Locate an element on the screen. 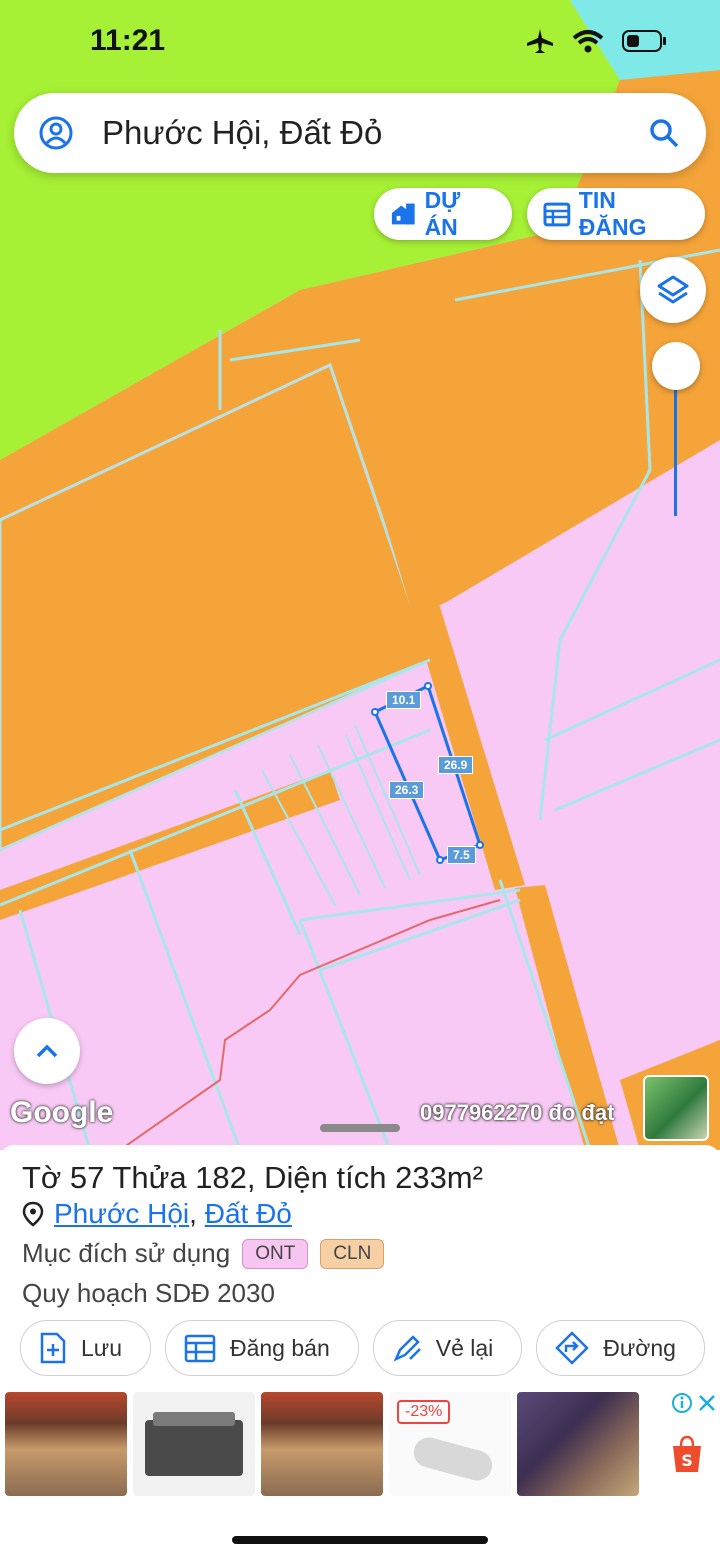  post-sale-button: Đăng bán is located at coordinates (261, 1348).